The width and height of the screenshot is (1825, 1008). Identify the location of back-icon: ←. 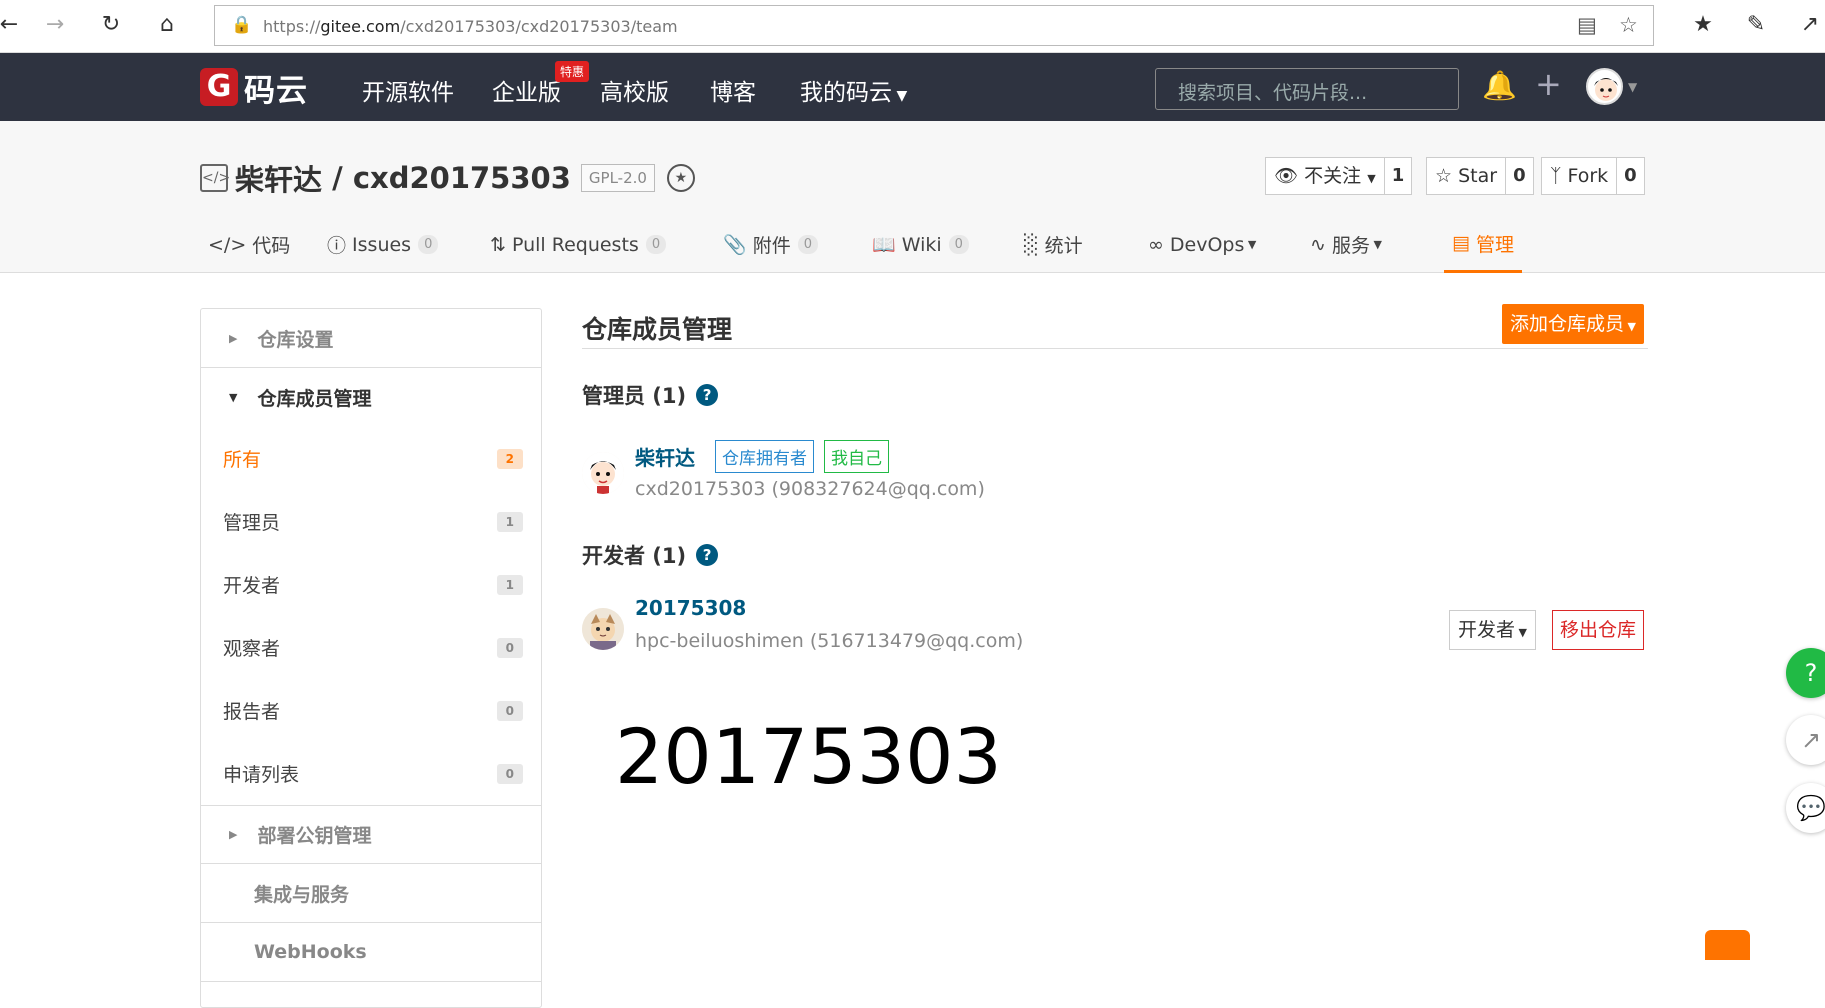
(12, 25).